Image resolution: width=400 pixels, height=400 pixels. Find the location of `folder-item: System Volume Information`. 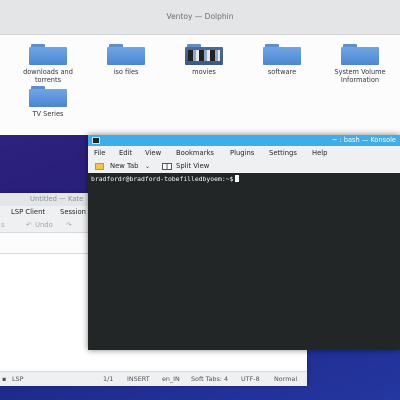

folder-item: System Volume Information is located at coordinates (360, 64).